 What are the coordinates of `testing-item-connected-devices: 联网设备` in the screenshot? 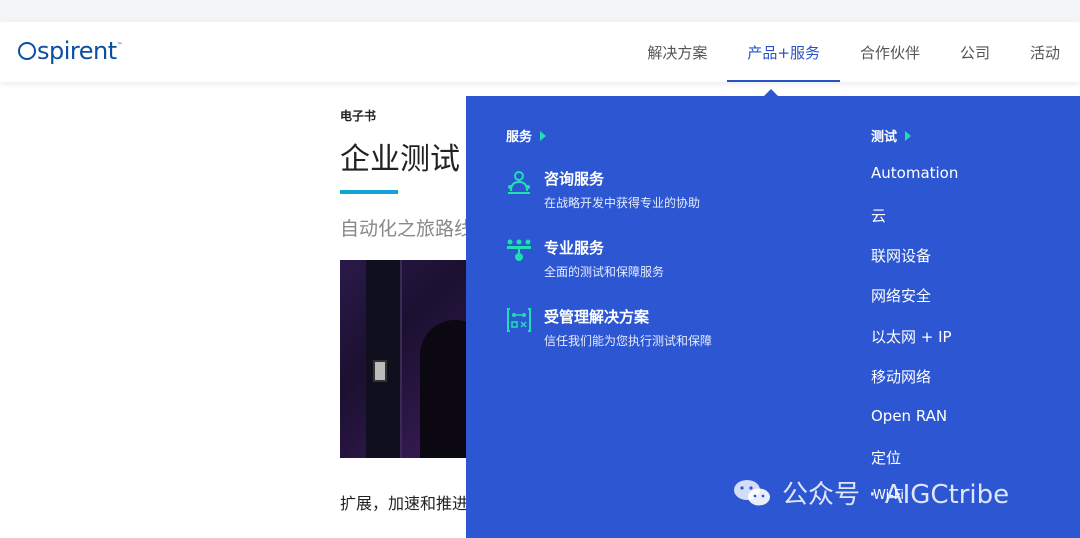 It's located at (901, 255).